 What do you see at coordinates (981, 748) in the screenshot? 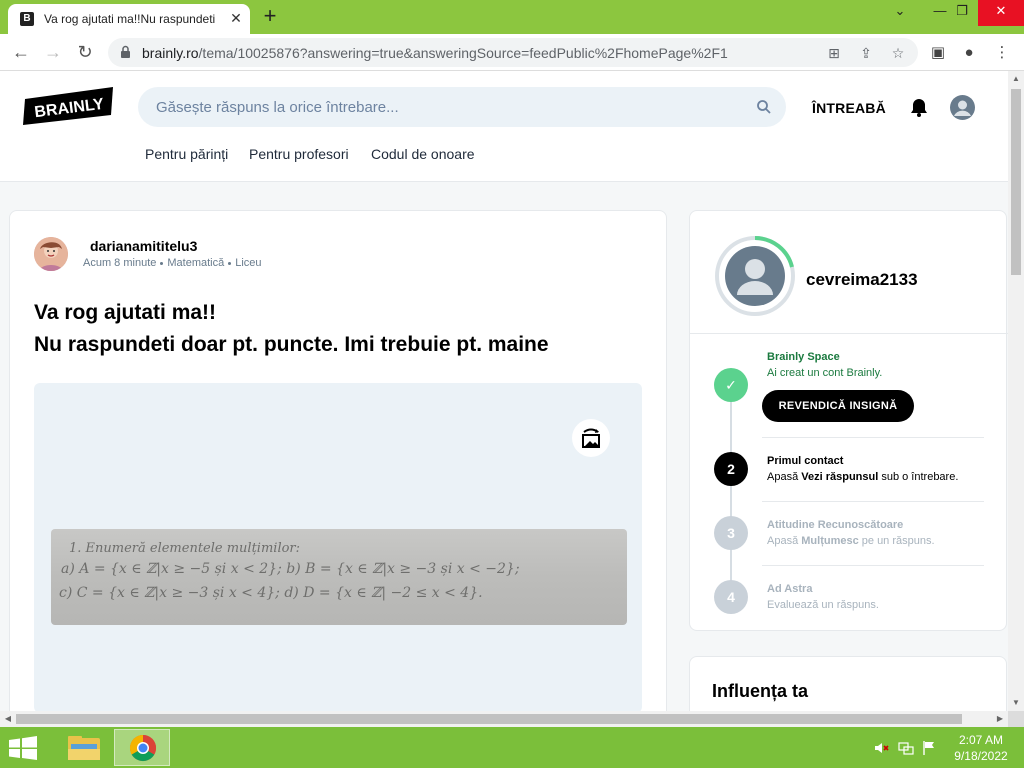
I see `system-clock: 2:07 AM 9/18/2022` at bounding box center [981, 748].